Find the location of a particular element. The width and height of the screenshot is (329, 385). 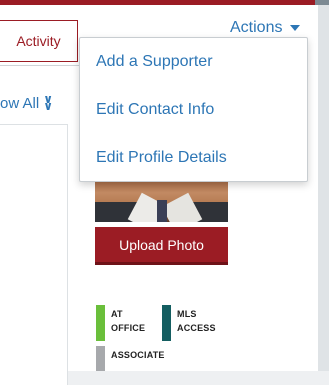

tab-activity: Activity is located at coordinates (39, 41).